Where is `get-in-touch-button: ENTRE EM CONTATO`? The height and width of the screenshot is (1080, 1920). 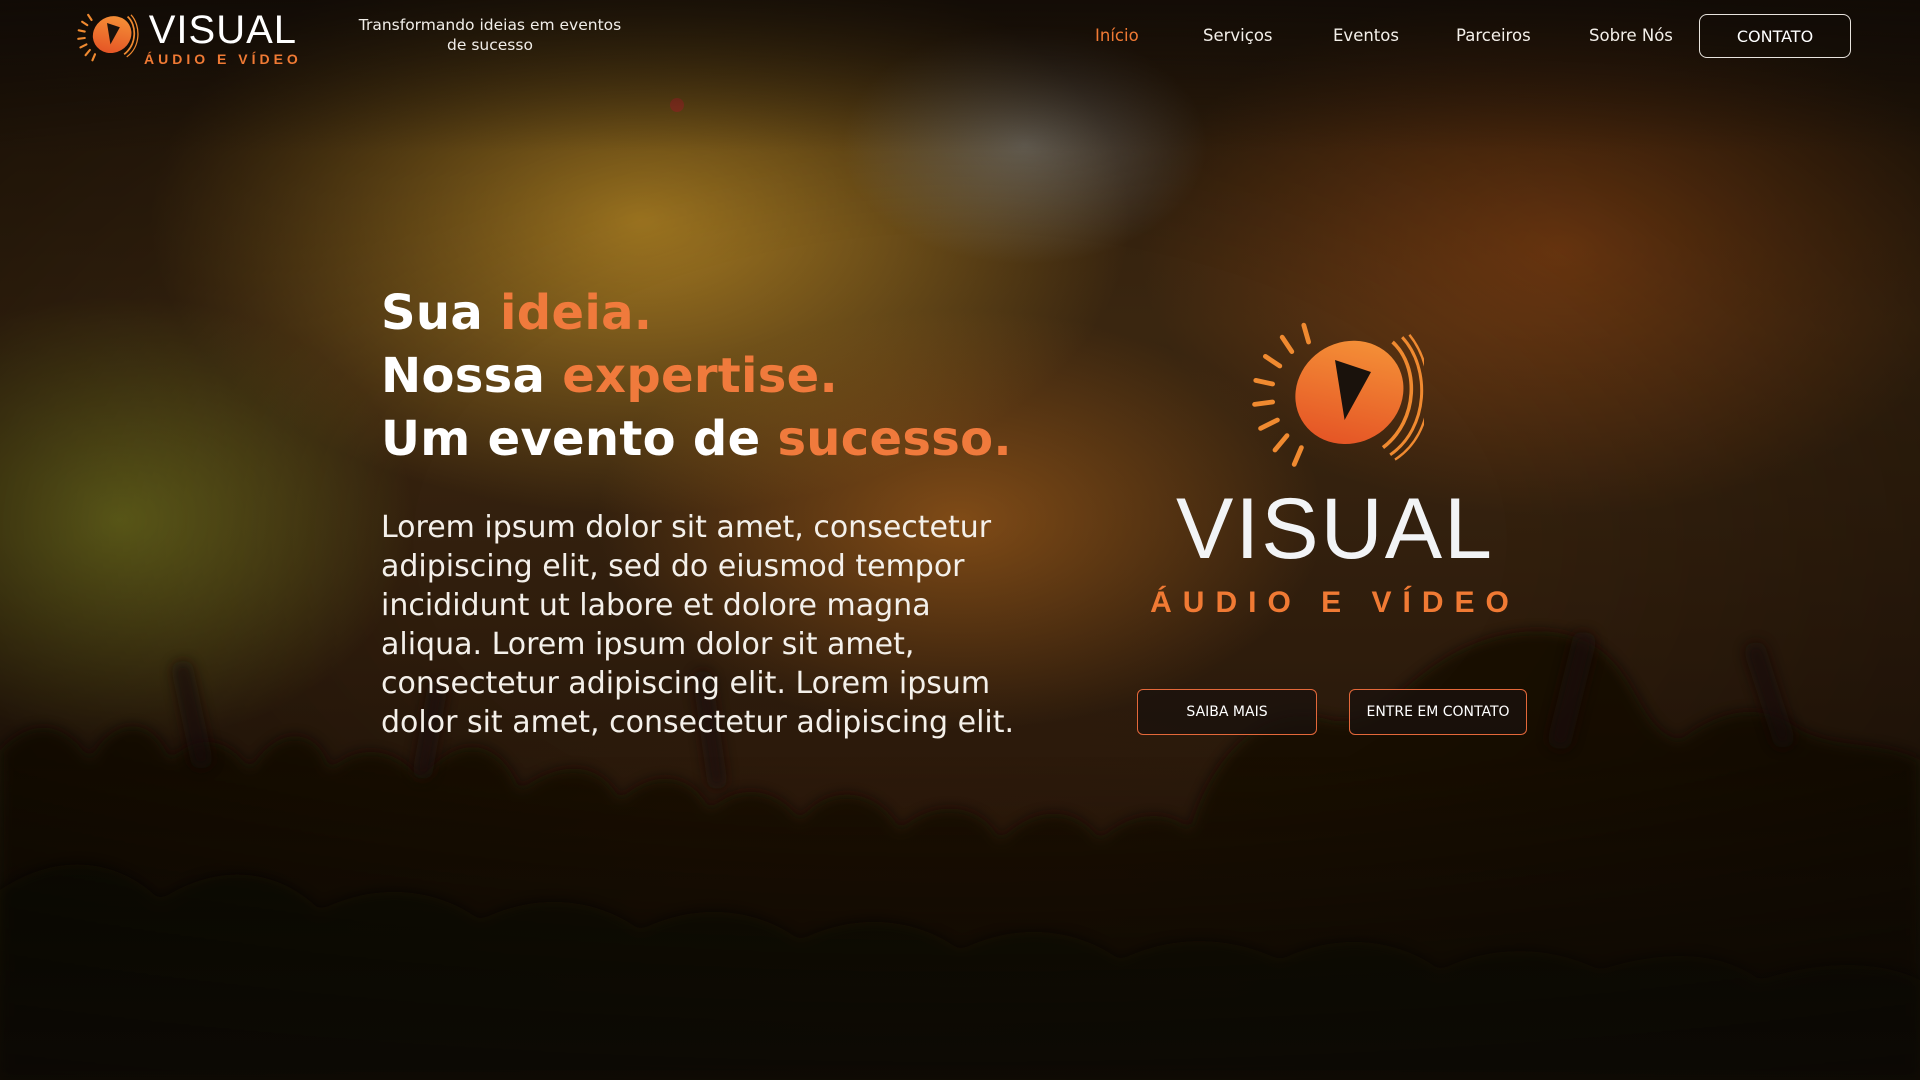
get-in-touch-button: ENTRE EM CONTATO is located at coordinates (1438, 712).